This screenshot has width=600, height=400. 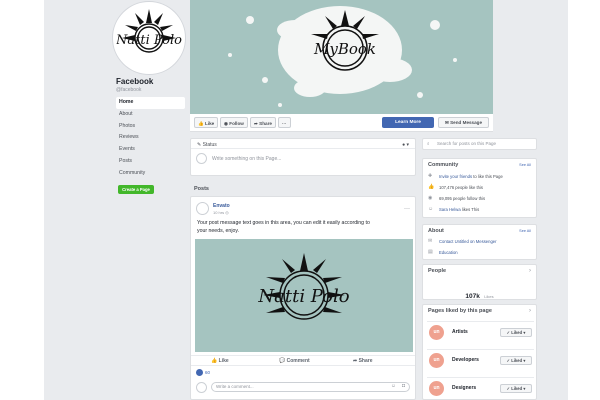 I want to click on people-likes-stat: 107k Likes, so click(x=479, y=296).